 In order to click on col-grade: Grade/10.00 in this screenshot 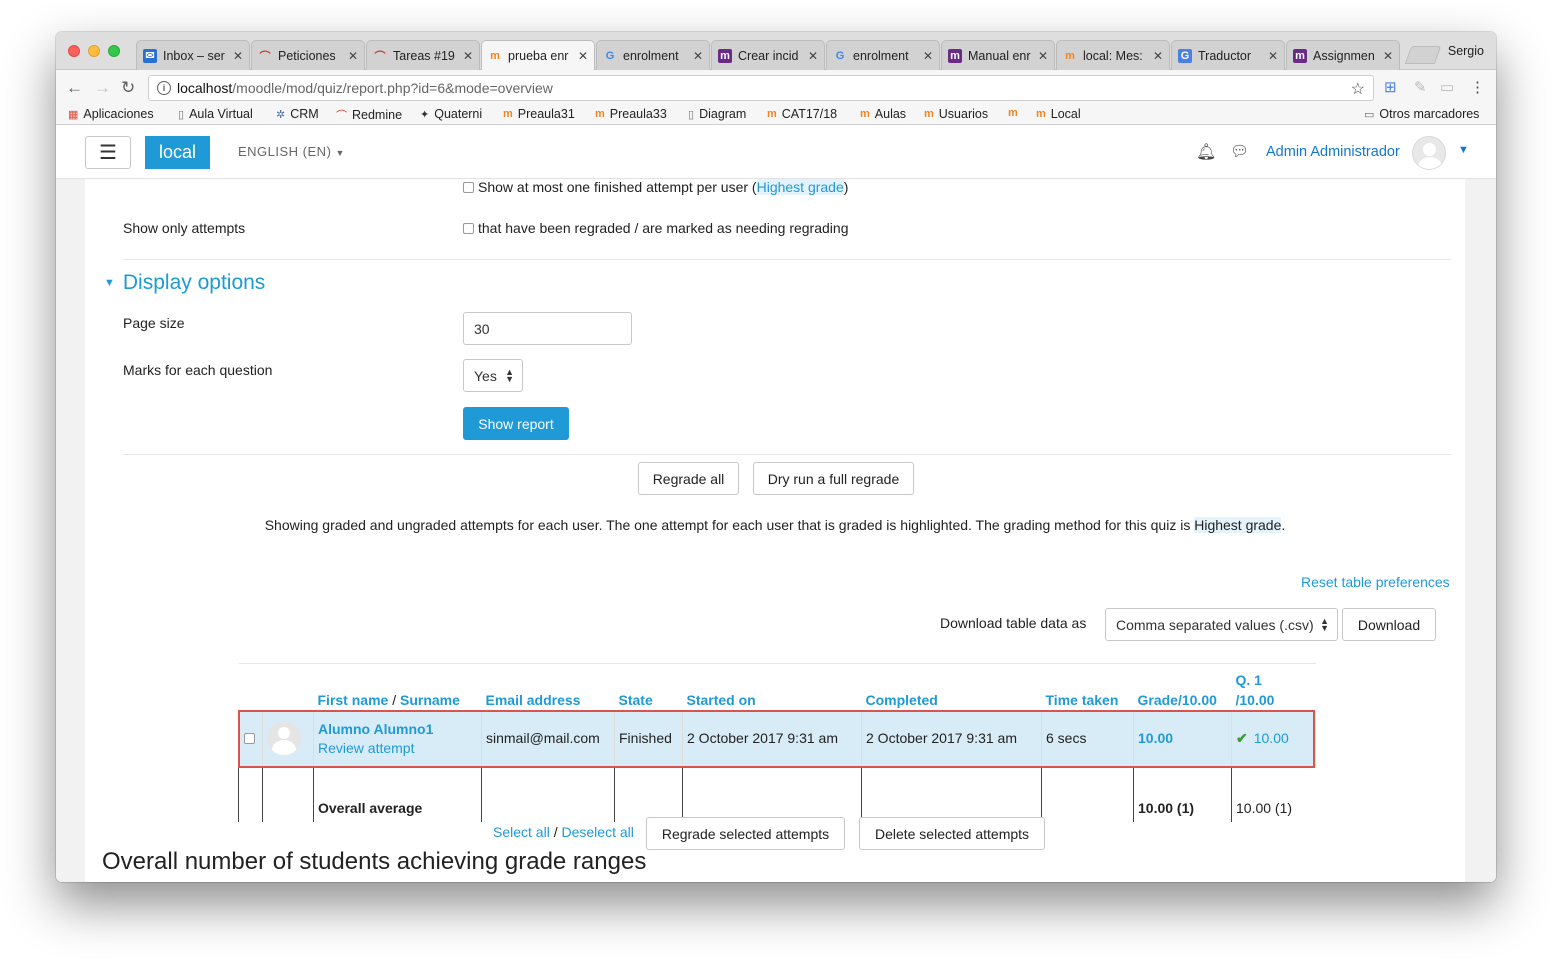, I will do `click(1182, 687)`.